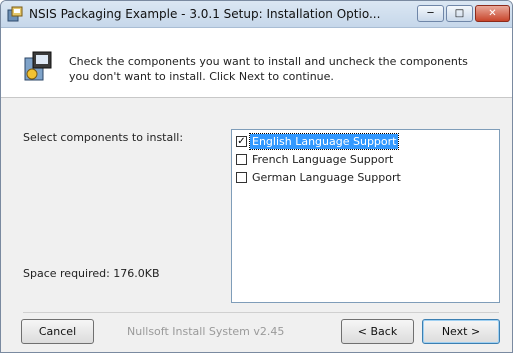 This screenshot has height=353, width=513. What do you see at coordinates (15, 14) in the screenshot?
I see `installer-icon` at bounding box center [15, 14].